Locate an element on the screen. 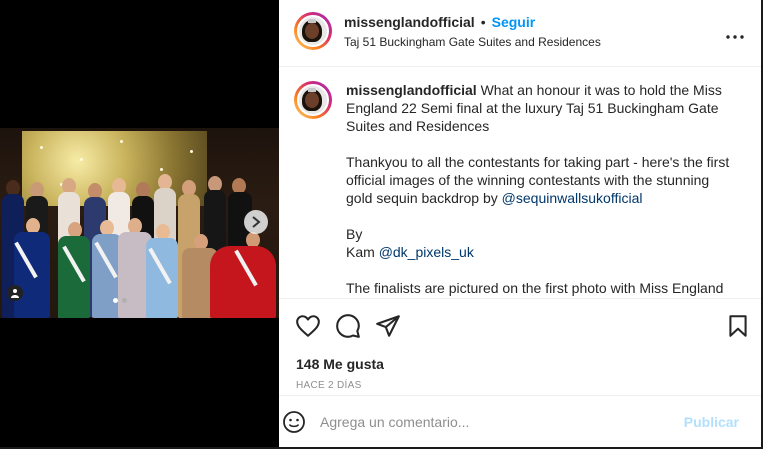  comment-bar: Publicar is located at coordinates (520, 421).